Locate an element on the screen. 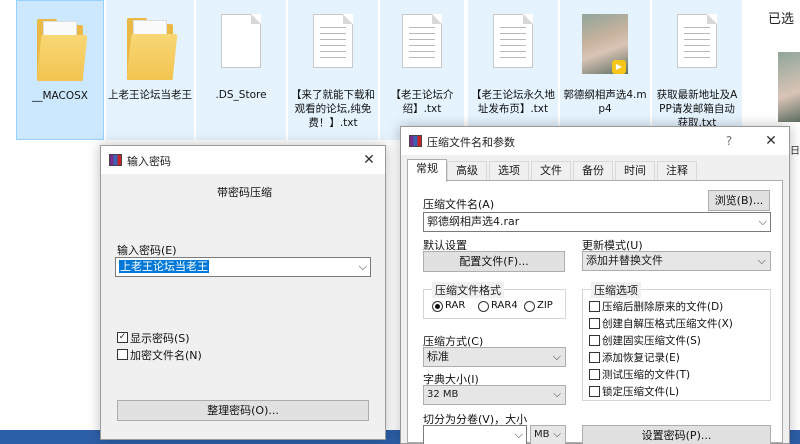 This screenshot has height=444, width=800. delete-after-label: 压缩后删除原来的文件(D) is located at coordinates (662, 306).